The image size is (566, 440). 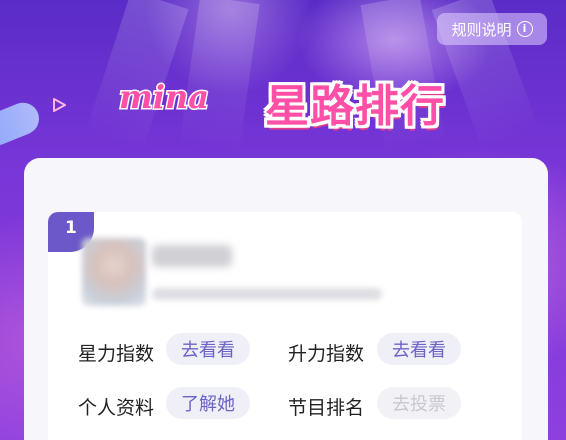 I want to click on rise-index-button: 去看看, so click(x=419, y=349).